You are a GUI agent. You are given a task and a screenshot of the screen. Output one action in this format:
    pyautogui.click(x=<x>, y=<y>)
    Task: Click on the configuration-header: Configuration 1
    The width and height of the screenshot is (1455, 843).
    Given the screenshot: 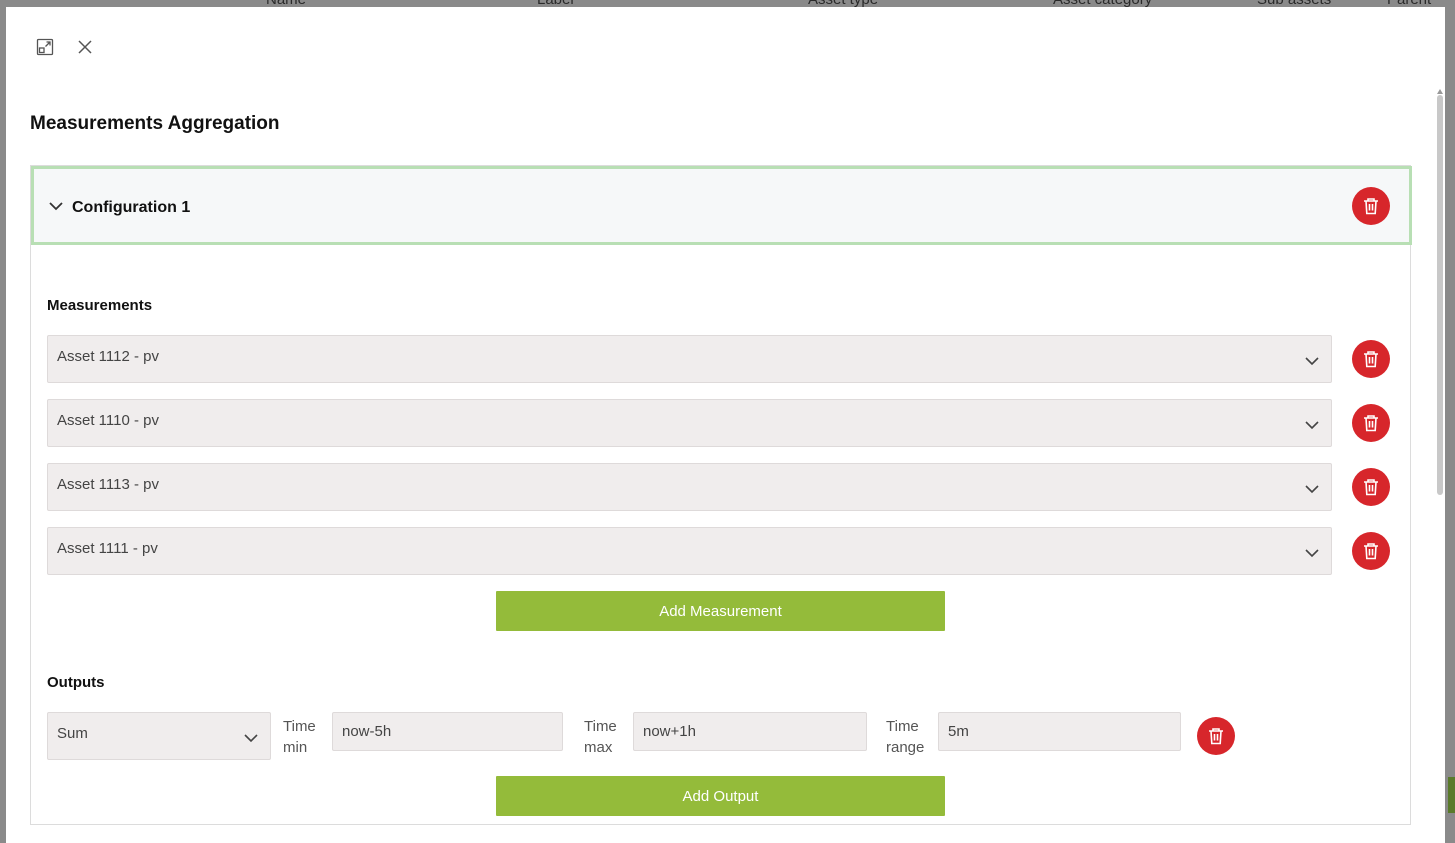 What is the action you would take?
    pyautogui.click(x=721, y=205)
    